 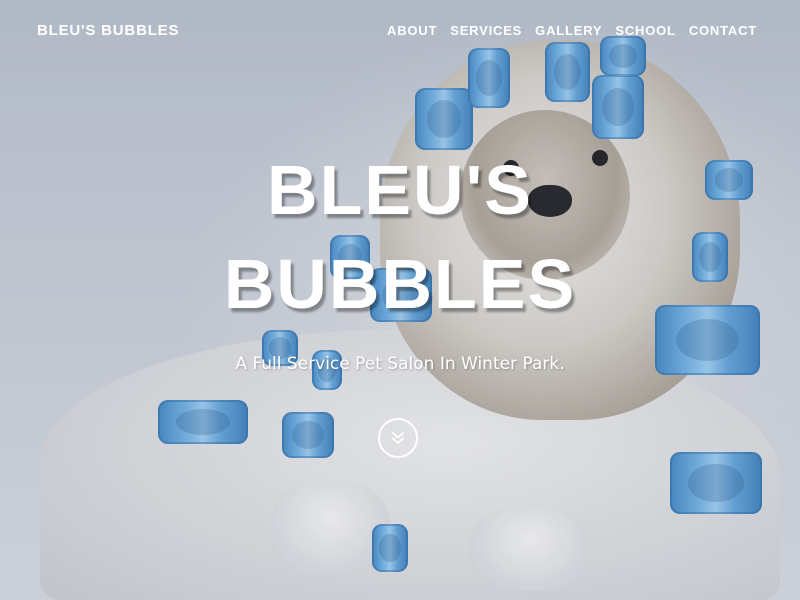 I want to click on nav-link-gallery: GALLERY, so click(x=568, y=30).